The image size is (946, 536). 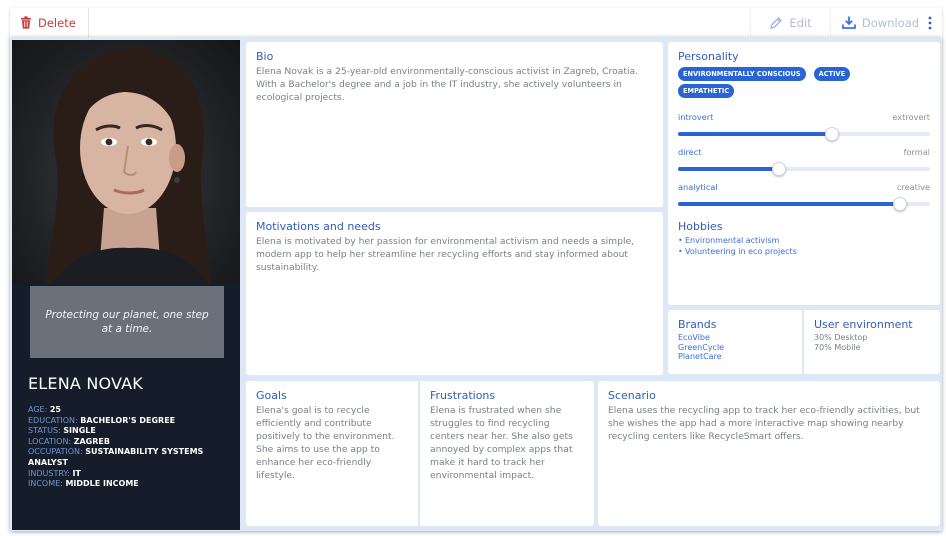 I want to click on goals-title: Goals, so click(x=271, y=395).